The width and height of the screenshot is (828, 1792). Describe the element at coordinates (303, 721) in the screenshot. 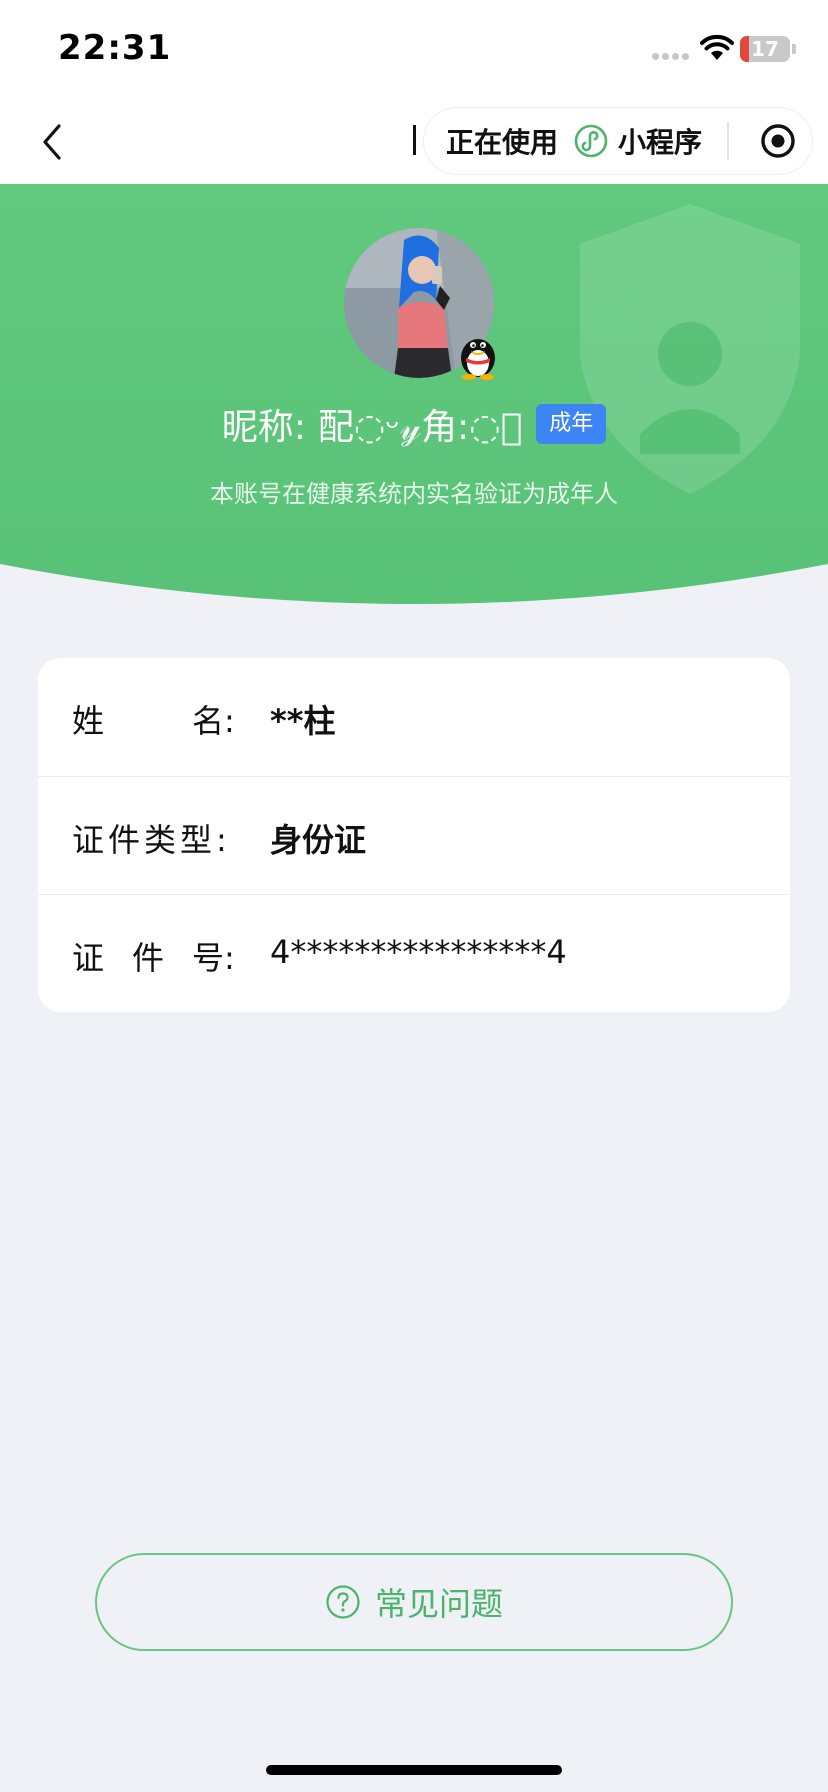

I see `name-value: **柱` at that location.